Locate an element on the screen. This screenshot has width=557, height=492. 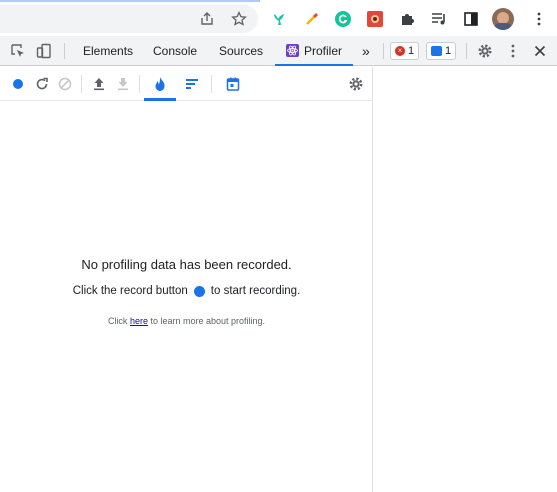
instruction-pre: Click the record button is located at coordinates (130, 291).